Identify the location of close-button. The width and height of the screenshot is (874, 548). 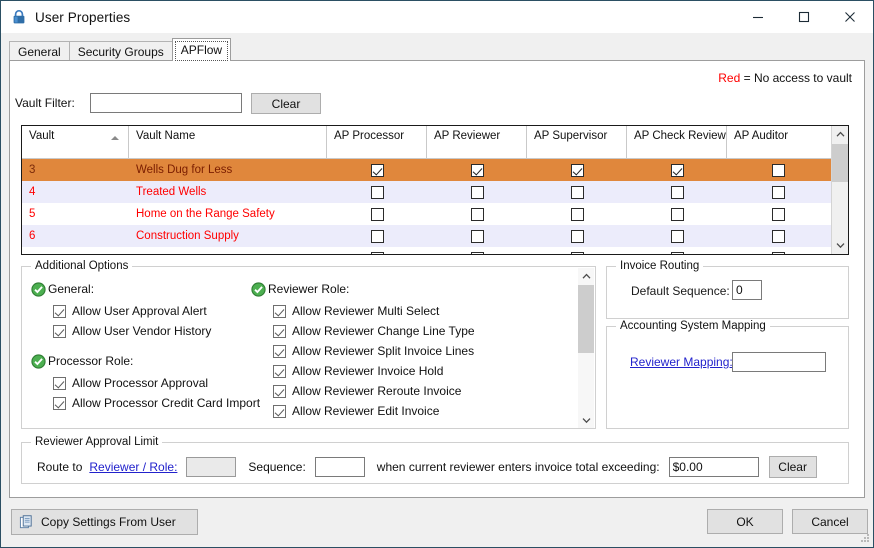
(850, 17).